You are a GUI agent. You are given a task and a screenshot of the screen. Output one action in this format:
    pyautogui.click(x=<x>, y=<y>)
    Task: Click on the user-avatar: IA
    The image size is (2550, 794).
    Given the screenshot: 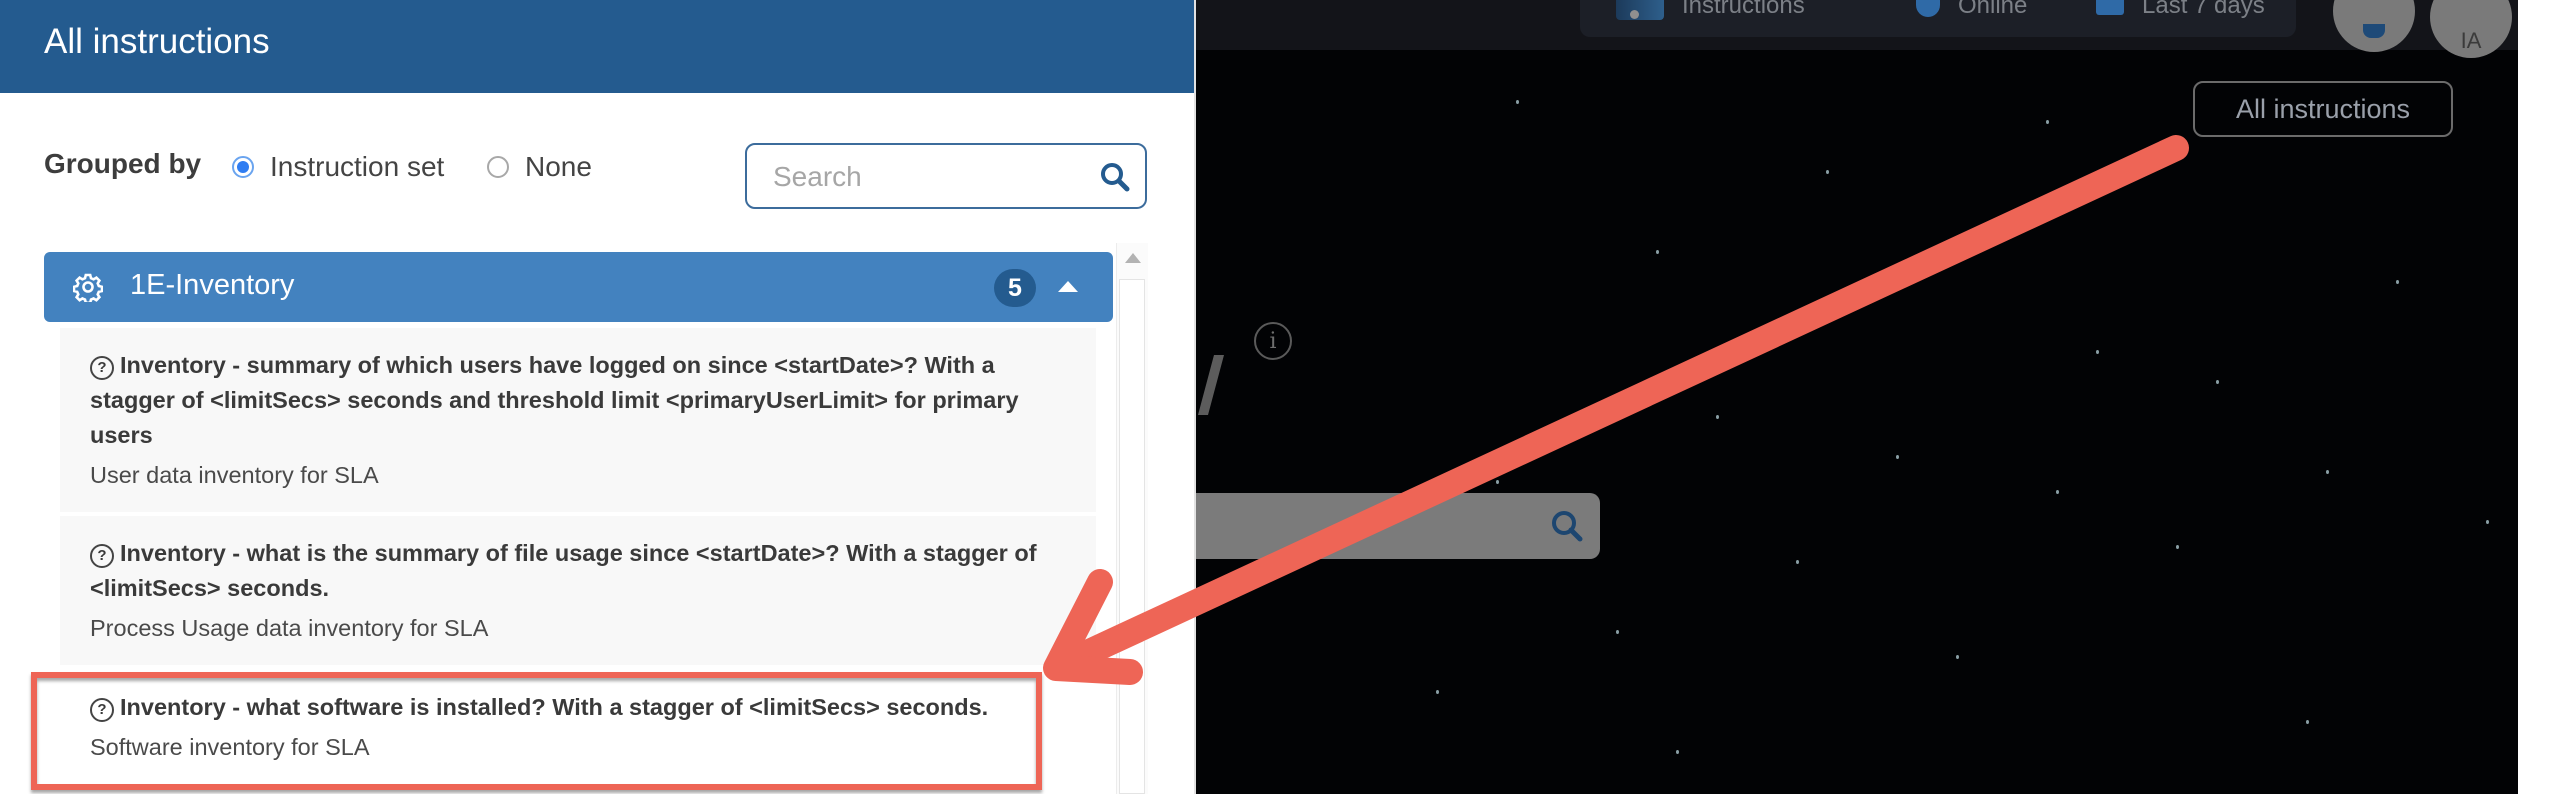 What is the action you would take?
    pyautogui.click(x=2471, y=29)
    